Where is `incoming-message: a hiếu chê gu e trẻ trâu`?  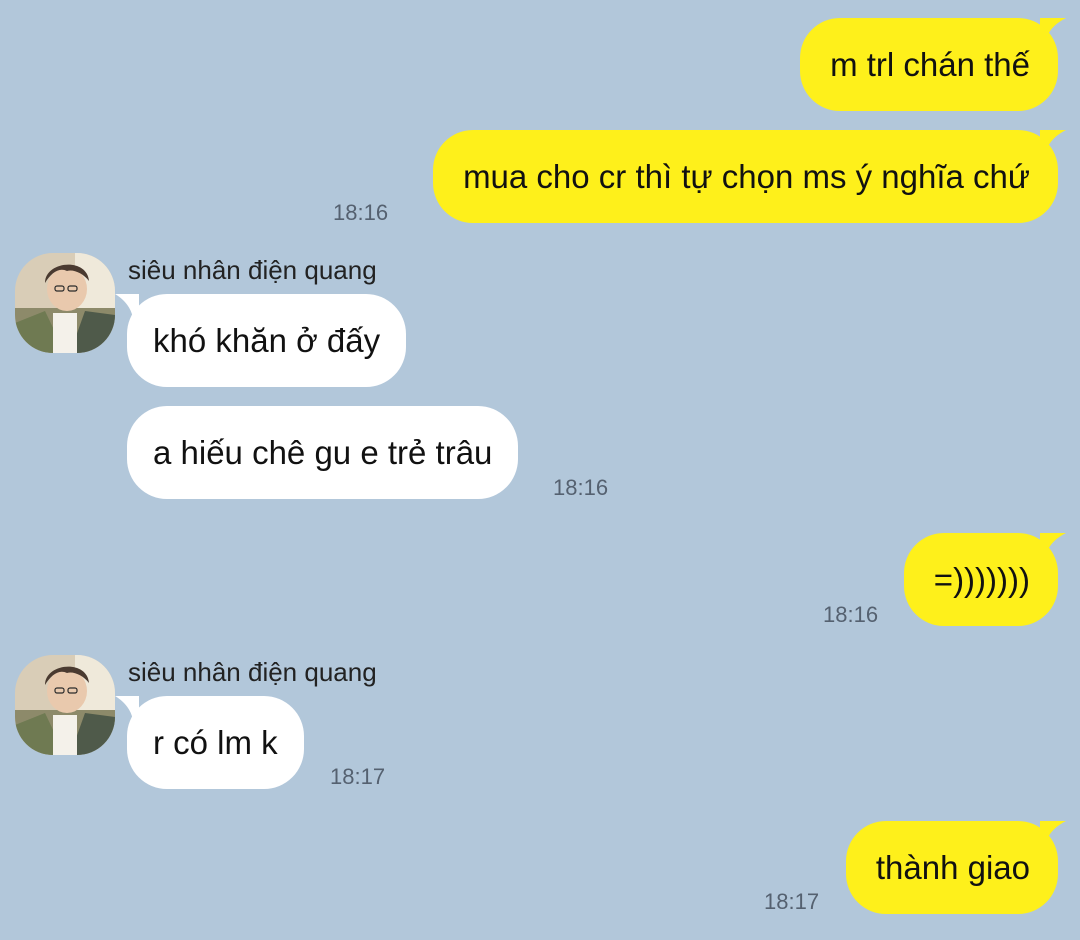
incoming-message: a hiếu chê gu e trẻ trâu is located at coordinates (323, 452).